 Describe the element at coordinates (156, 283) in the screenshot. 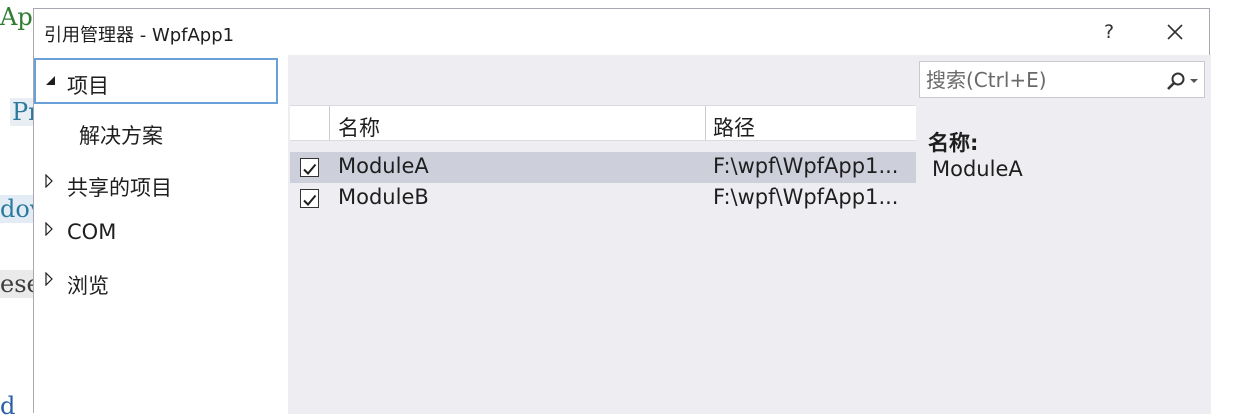

I see `nav-item-browse: 浏览` at that location.